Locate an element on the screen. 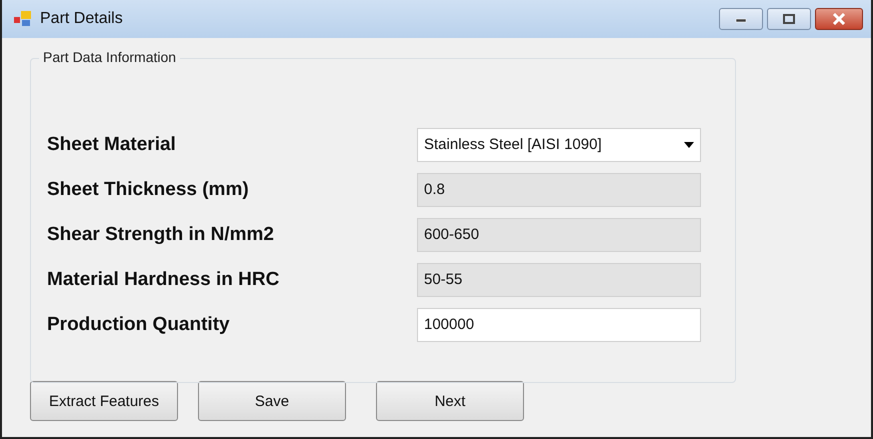 The height and width of the screenshot is (439, 873). action-button: Extract Features is located at coordinates (104, 401).